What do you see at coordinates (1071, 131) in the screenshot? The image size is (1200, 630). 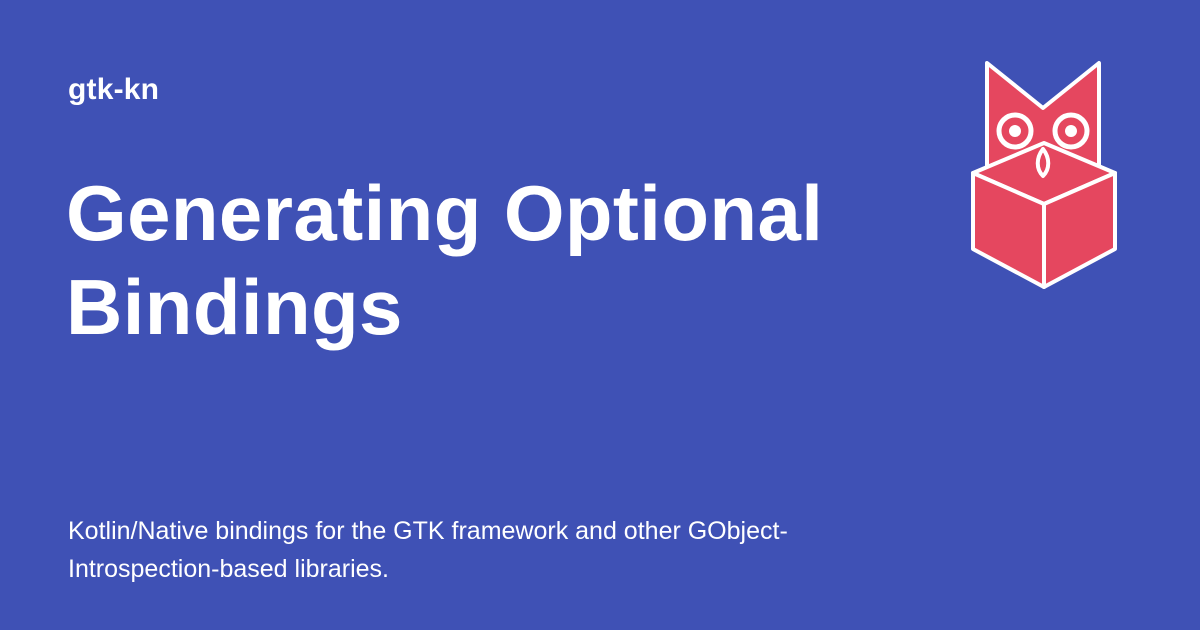 I see `owl-right-pupil-icon` at bounding box center [1071, 131].